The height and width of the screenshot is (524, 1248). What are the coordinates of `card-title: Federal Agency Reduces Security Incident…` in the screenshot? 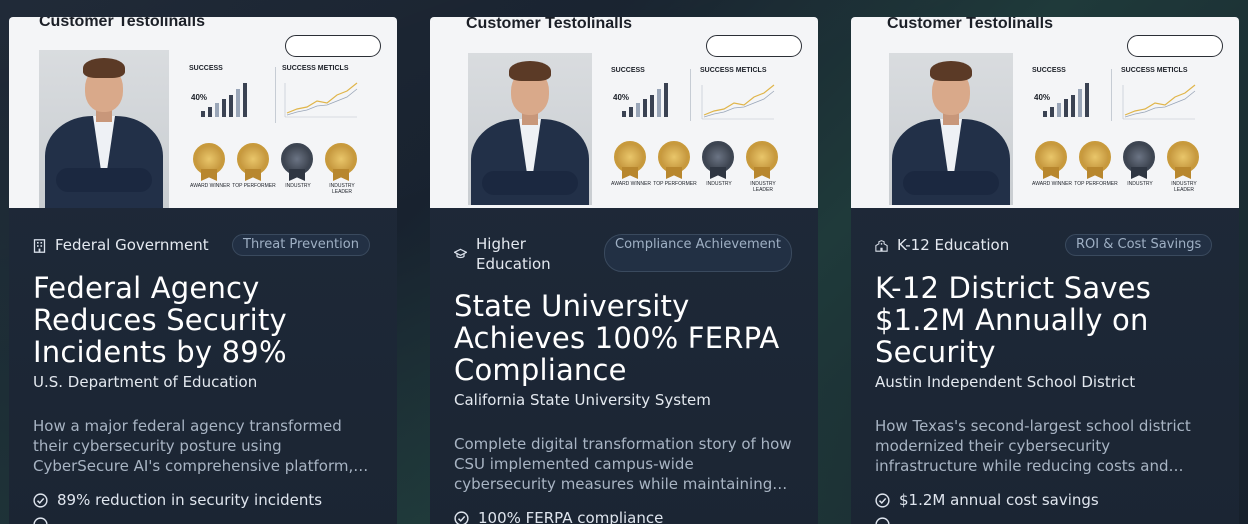 It's located at (208, 320).